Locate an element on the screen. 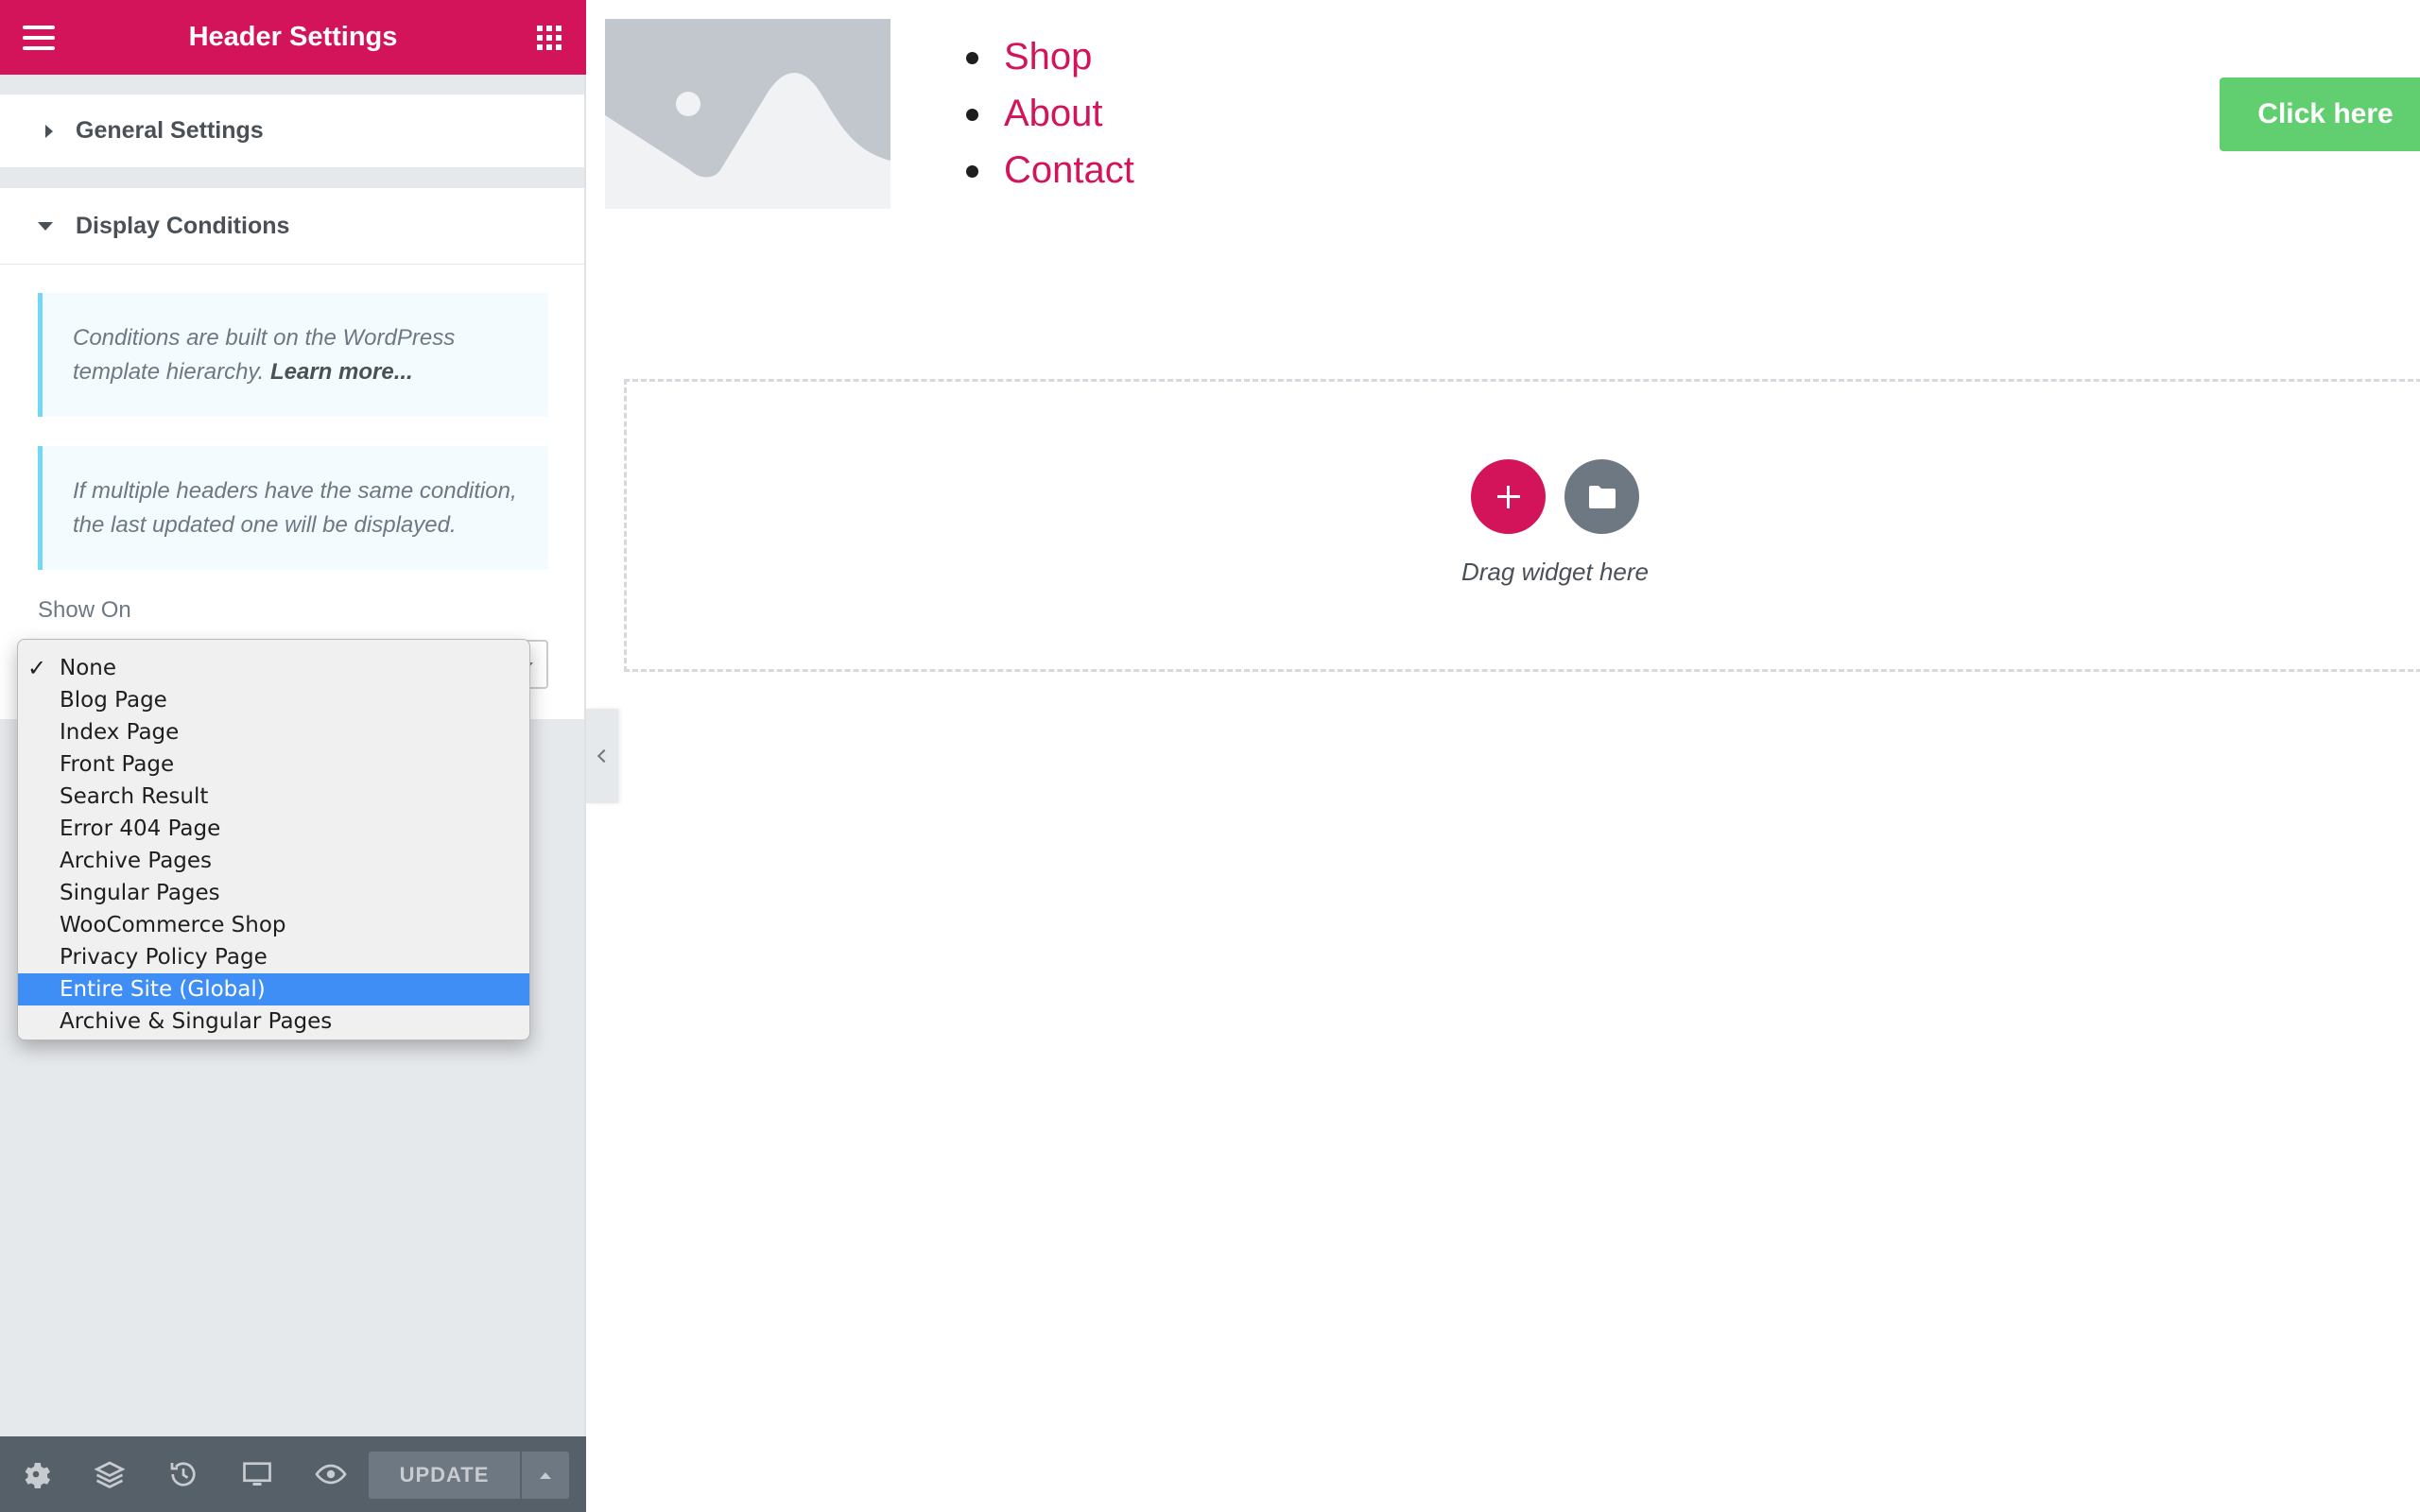 Image resolution: width=2420 pixels, height=1512 pixels. history-icon is located at coordinates (183, 1474).